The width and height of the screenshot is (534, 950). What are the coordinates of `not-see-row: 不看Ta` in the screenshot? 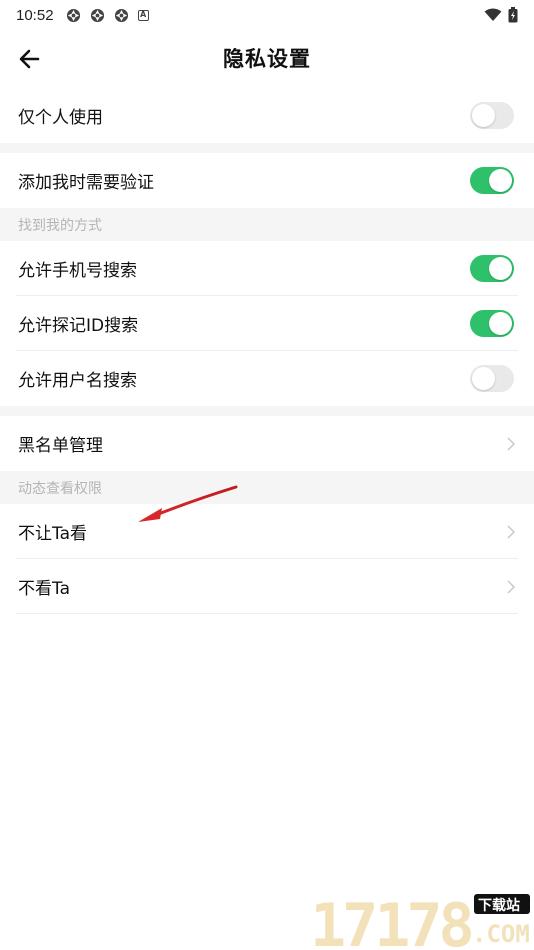 It's located at (267, 586).